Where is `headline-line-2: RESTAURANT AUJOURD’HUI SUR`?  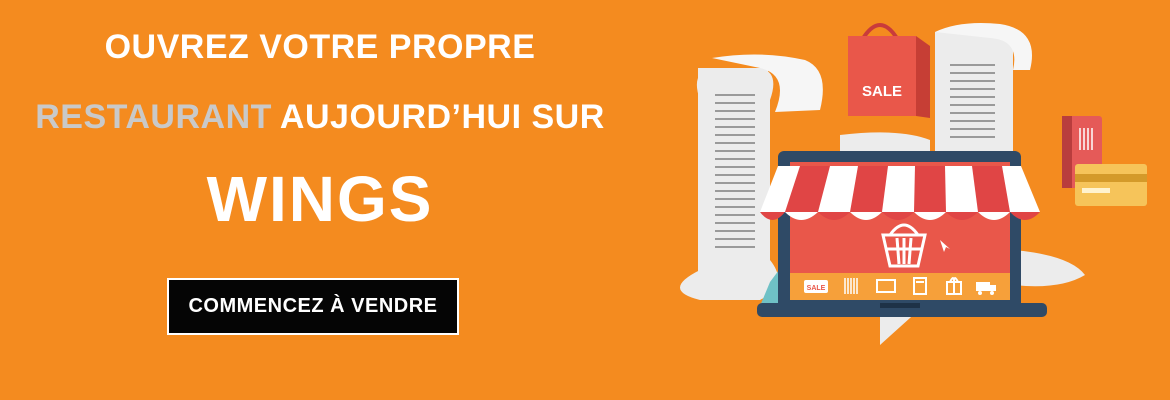 headline-line-2: RESTAURANT AUJOURD’HUI SUR is located at coordinates (320, 117).